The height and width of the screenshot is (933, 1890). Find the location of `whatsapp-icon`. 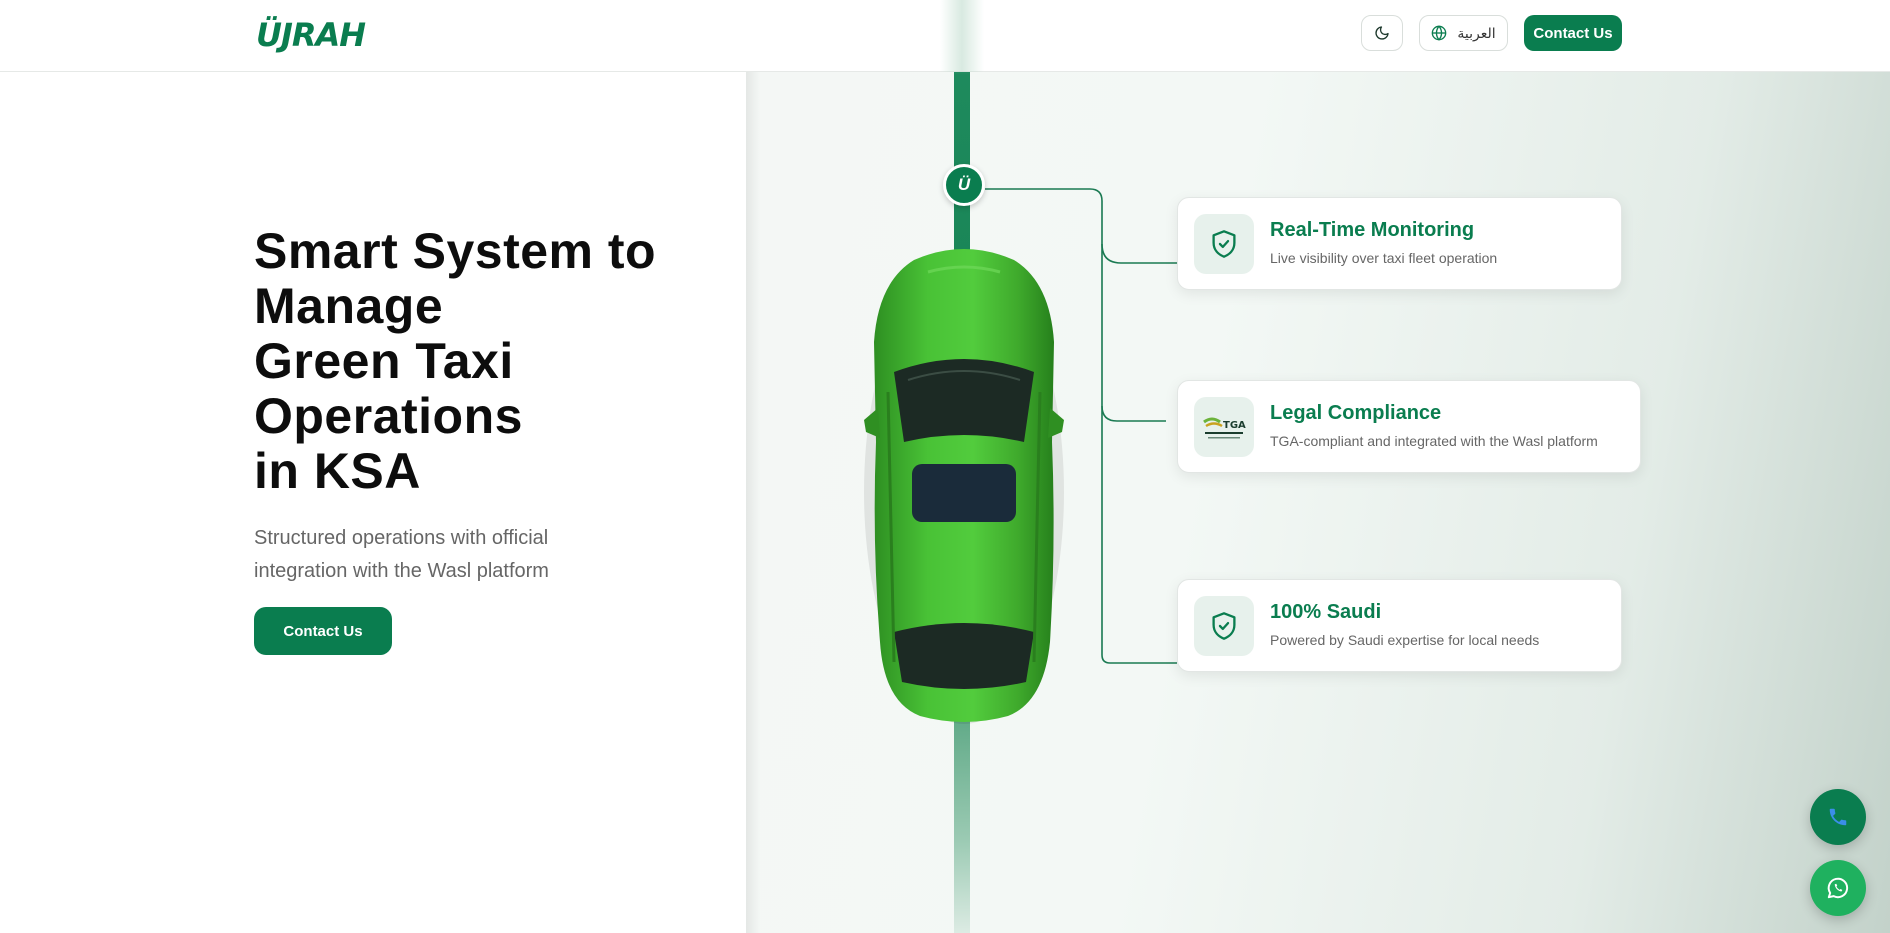

whatsapp-icon is located at coordinates (1838, 888).